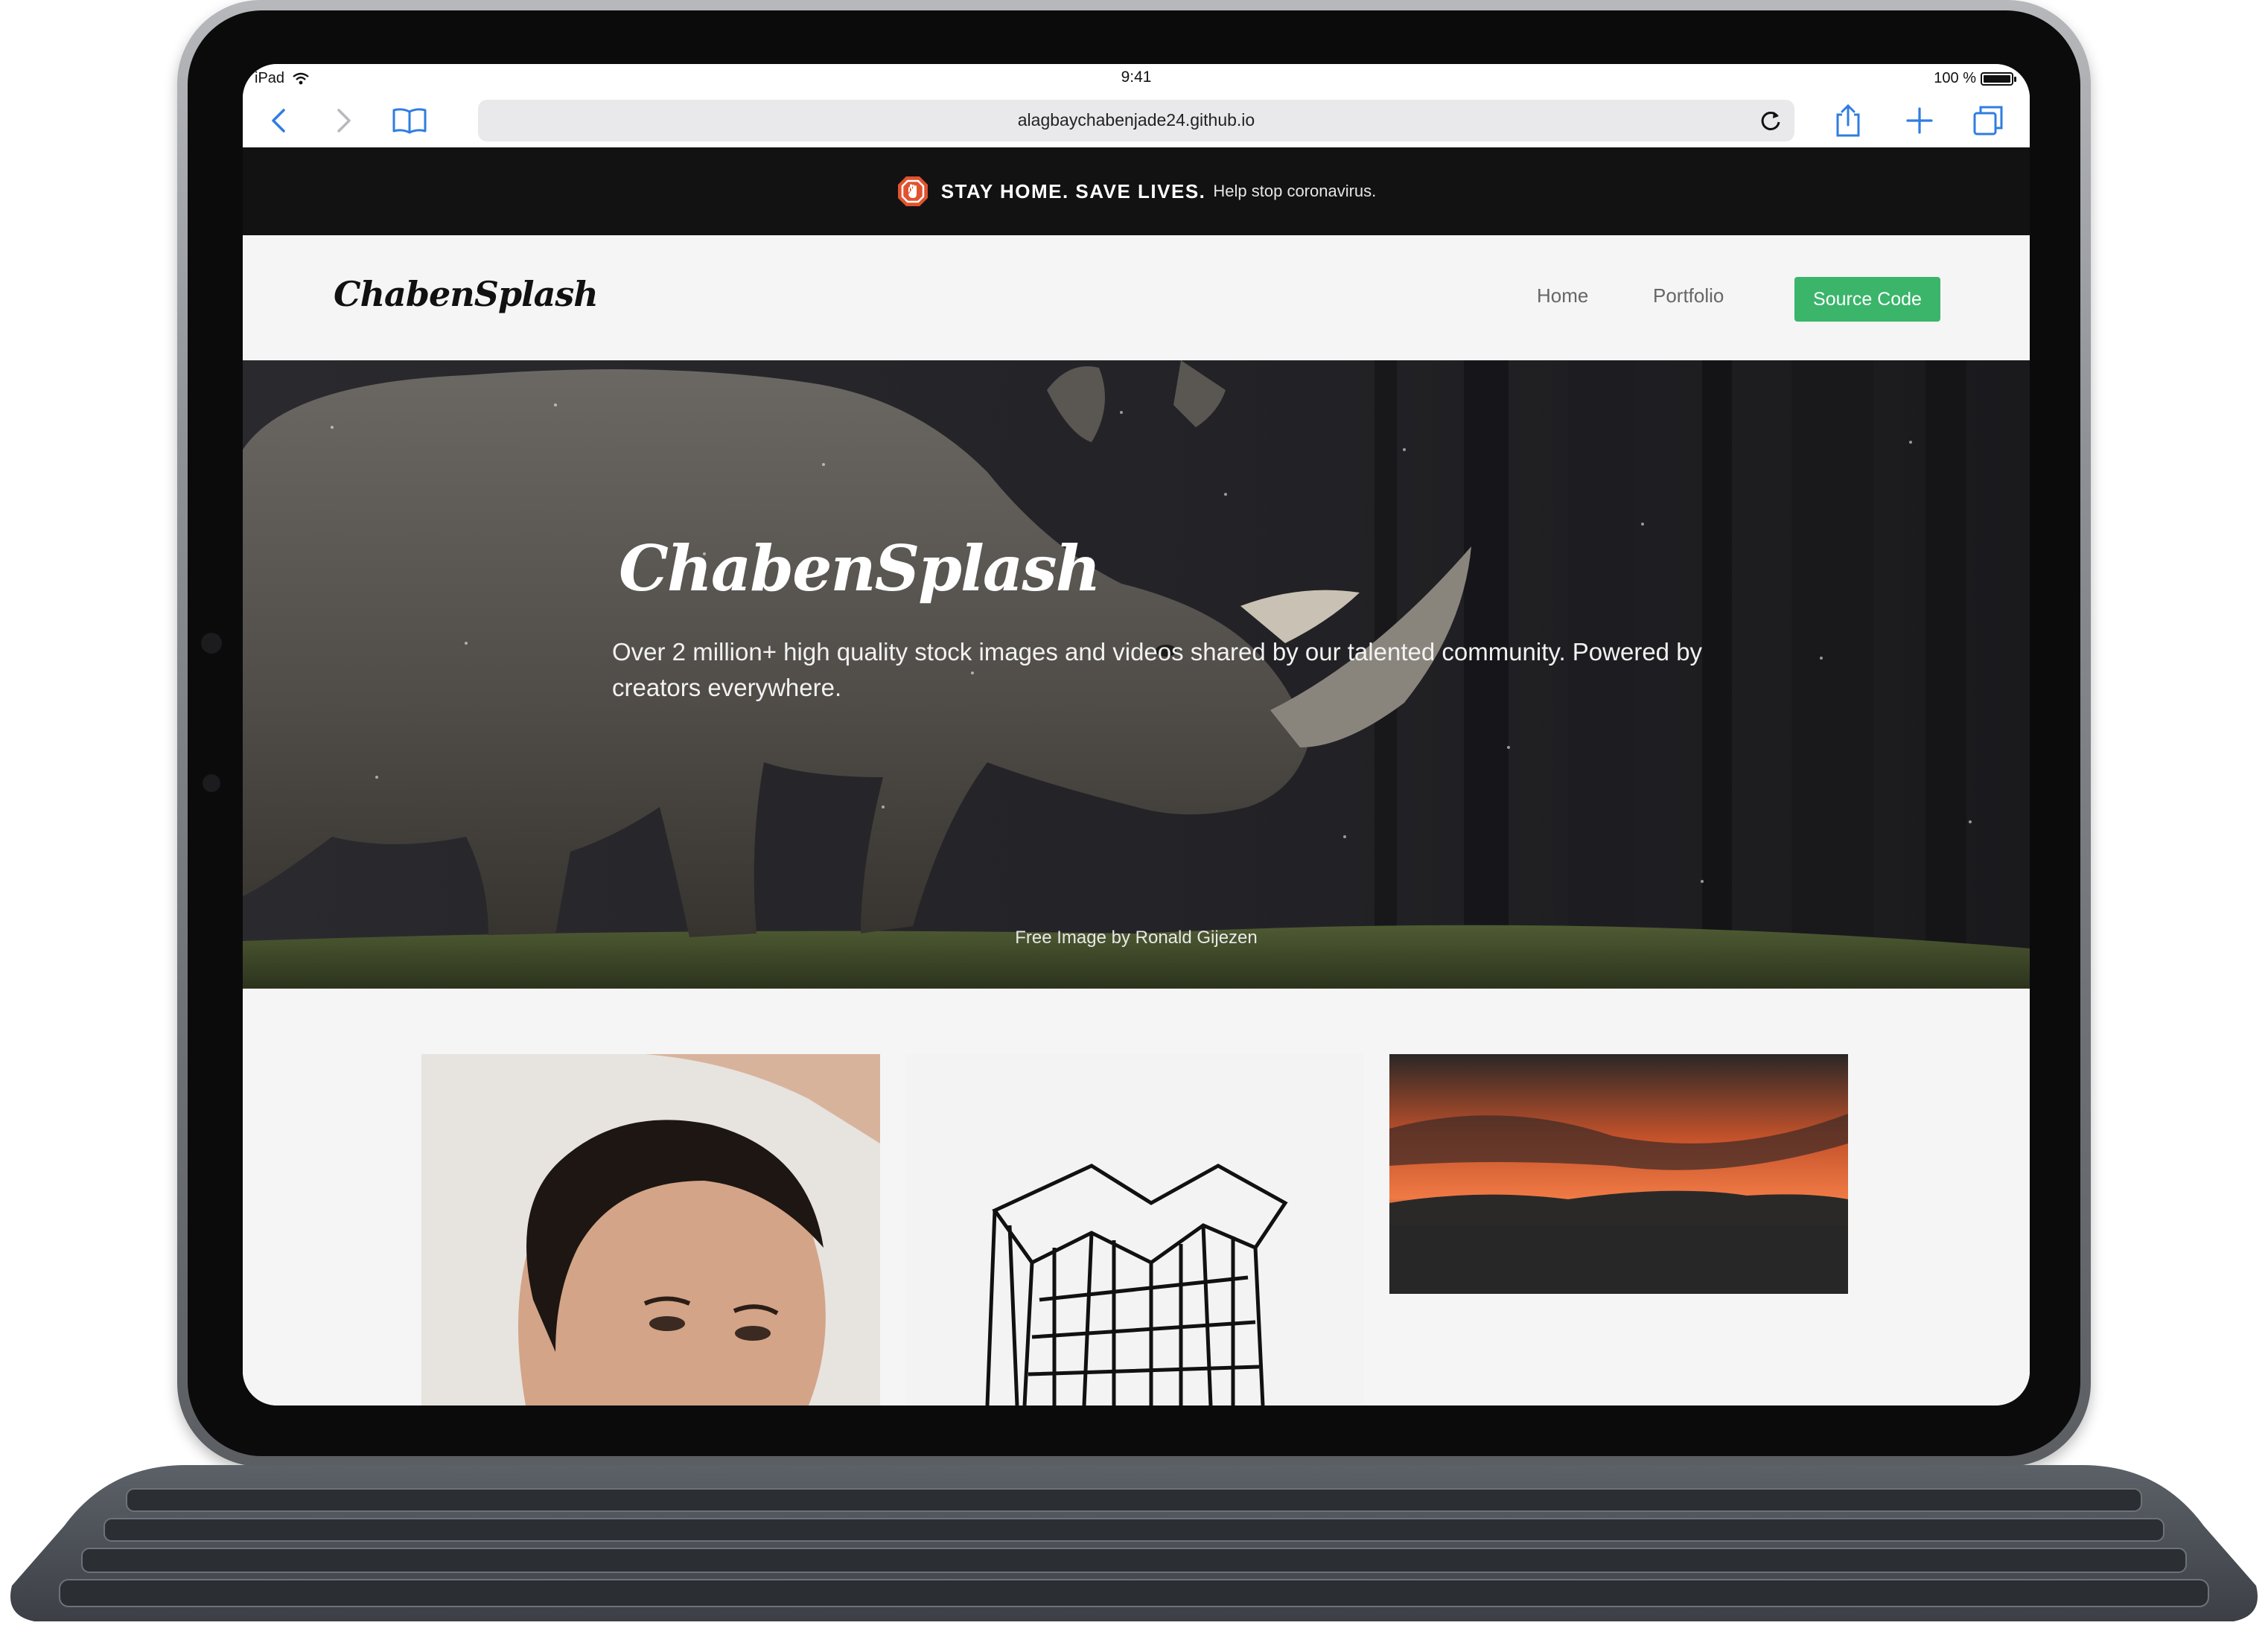 This screenshot has width=2268, height=1640. What do you see at coordinates (1134, 1230) in the screenshot?
I see `architecture-photo` at bounding box center [1134, 1230].